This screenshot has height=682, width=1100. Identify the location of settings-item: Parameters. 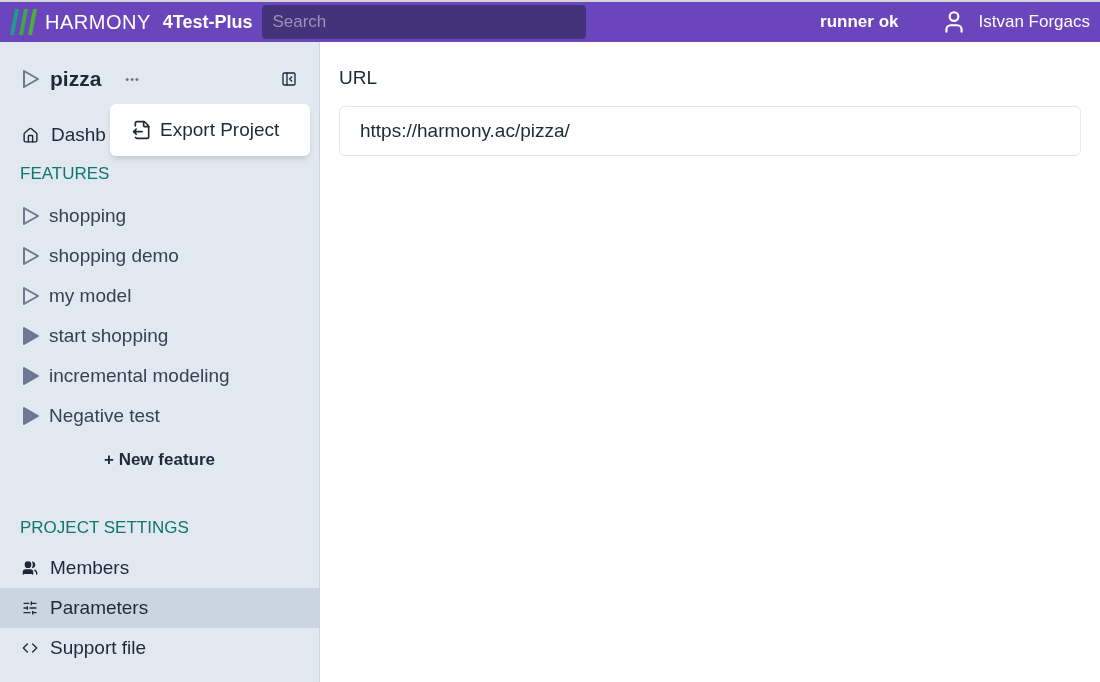
(159, 608).